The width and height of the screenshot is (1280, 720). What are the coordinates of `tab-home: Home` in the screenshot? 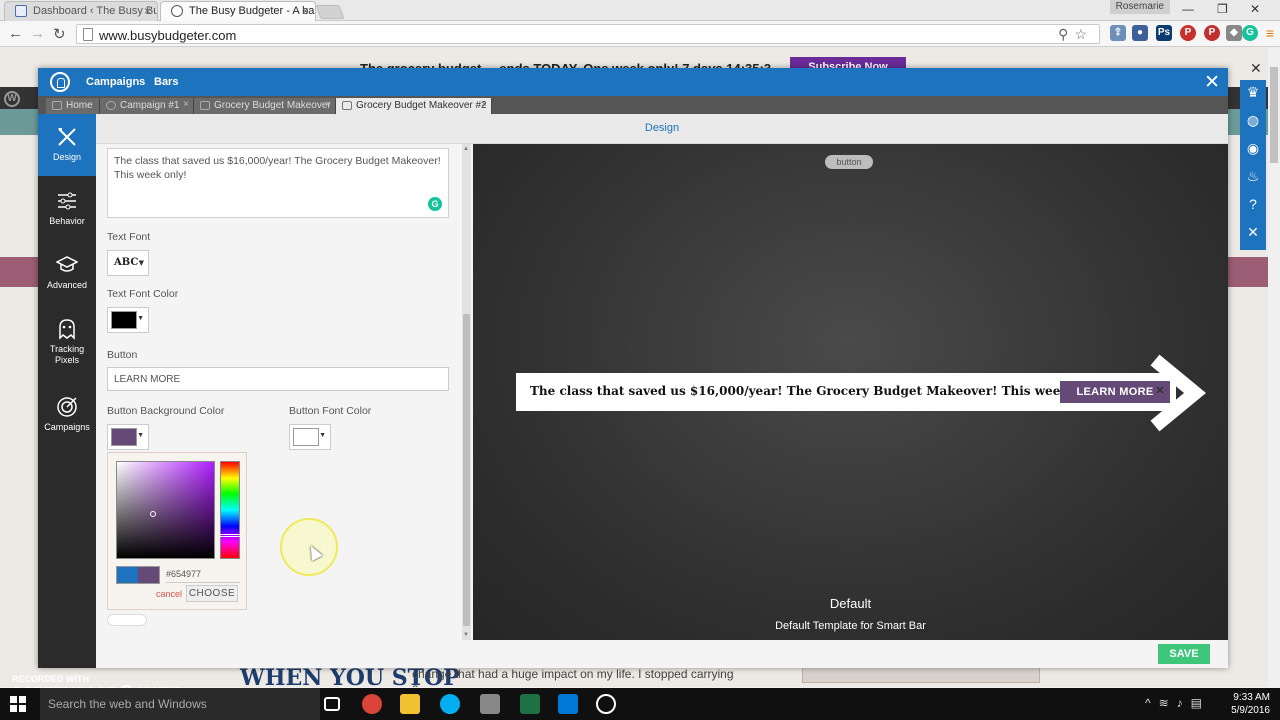 It's located at (73, 106).